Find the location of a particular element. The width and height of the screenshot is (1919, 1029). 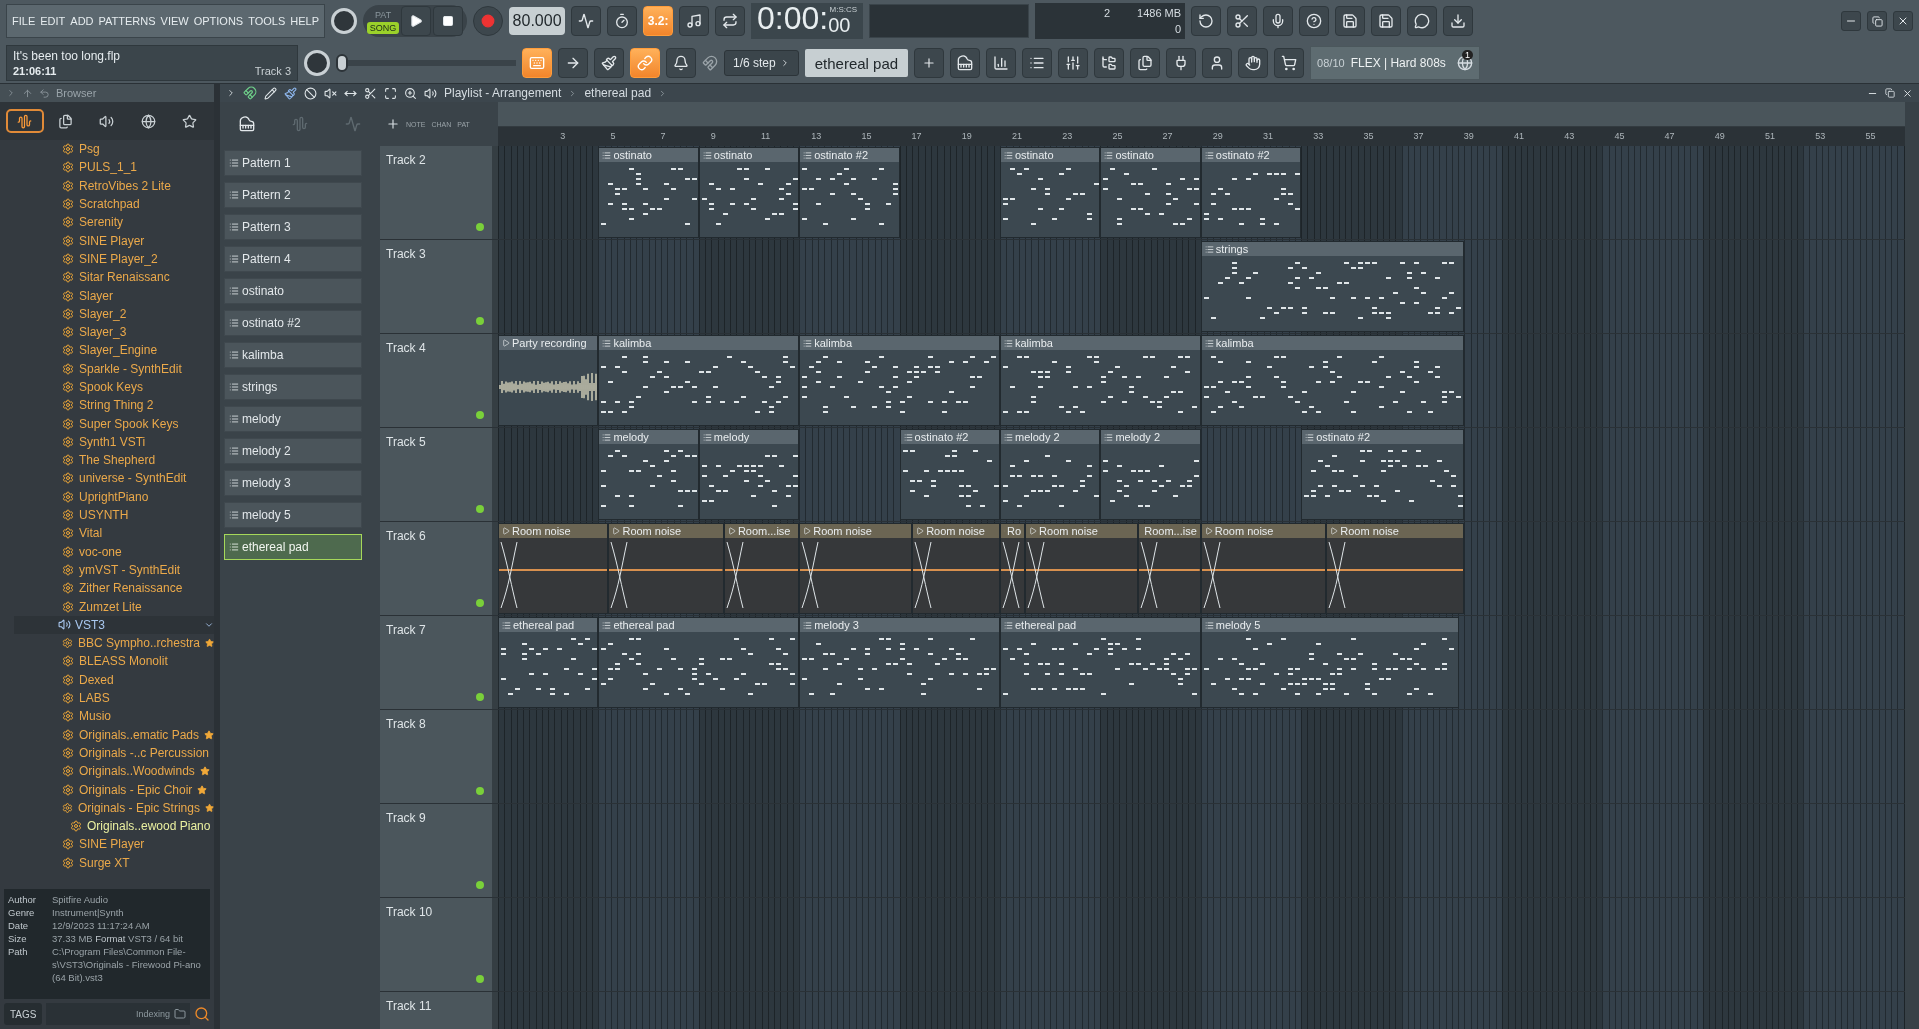

person-button is located at coordinates (1217, 63).